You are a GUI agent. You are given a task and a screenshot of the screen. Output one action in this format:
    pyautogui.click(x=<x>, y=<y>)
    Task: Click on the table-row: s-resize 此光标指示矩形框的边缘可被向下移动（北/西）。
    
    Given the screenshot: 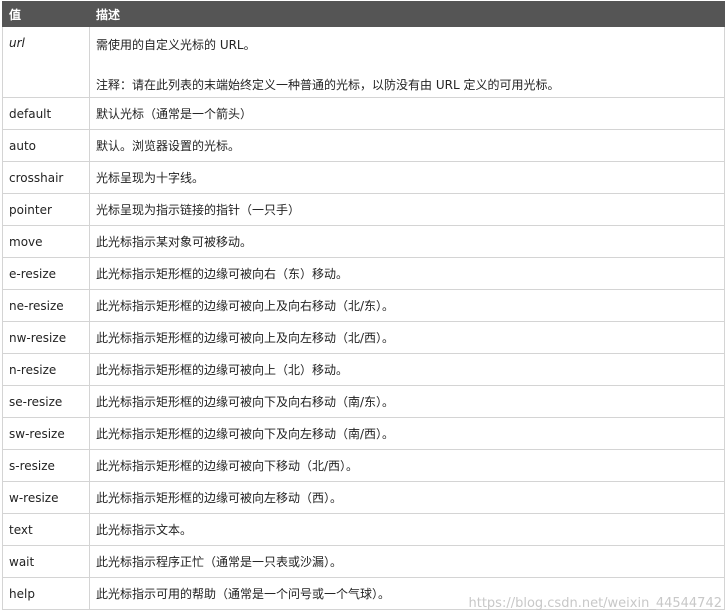 What is the action you would take?
    pyautogui.click(x=363, y=465)
    